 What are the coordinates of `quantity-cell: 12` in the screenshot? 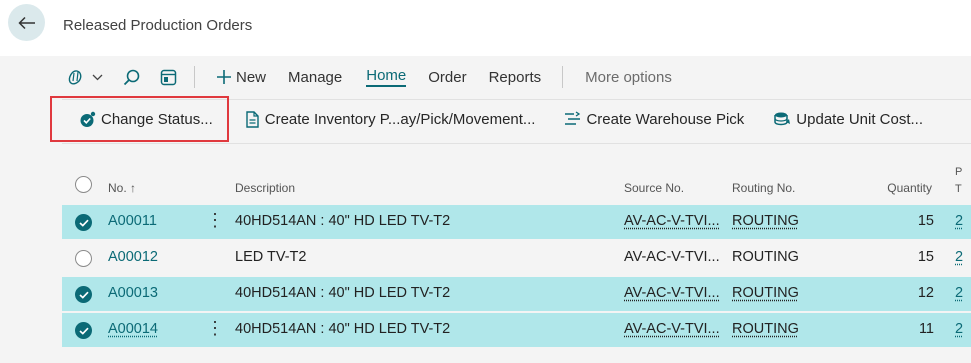 It's located at (925, 293).